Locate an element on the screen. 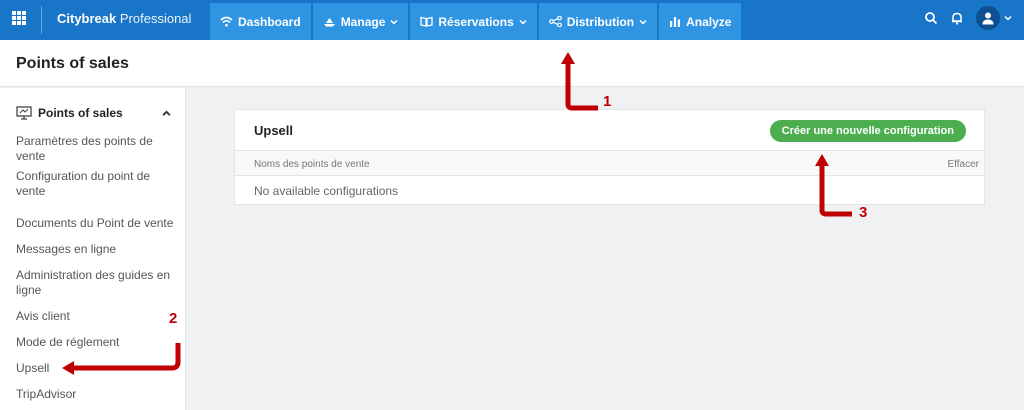 The image size is (1024, 410). user-icon is located at coordinates (988, 18).